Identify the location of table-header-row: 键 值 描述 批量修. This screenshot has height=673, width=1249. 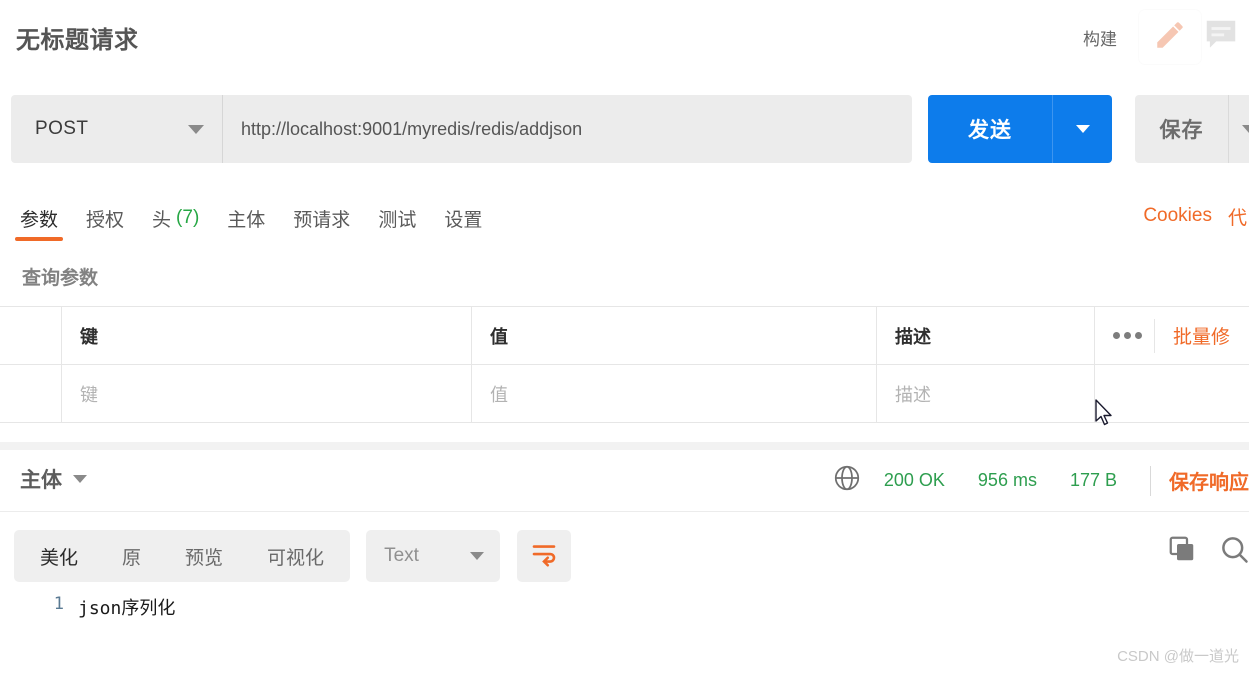
(624, 336).